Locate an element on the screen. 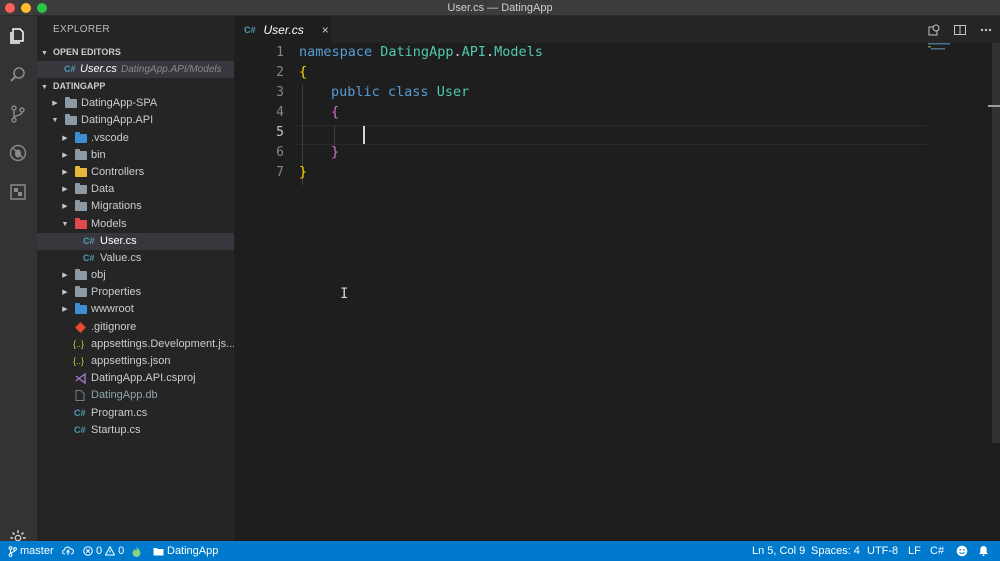 This screenshot has width=1000, height=561. tree-item-label: .vscode is located at coordinates (110, 137).